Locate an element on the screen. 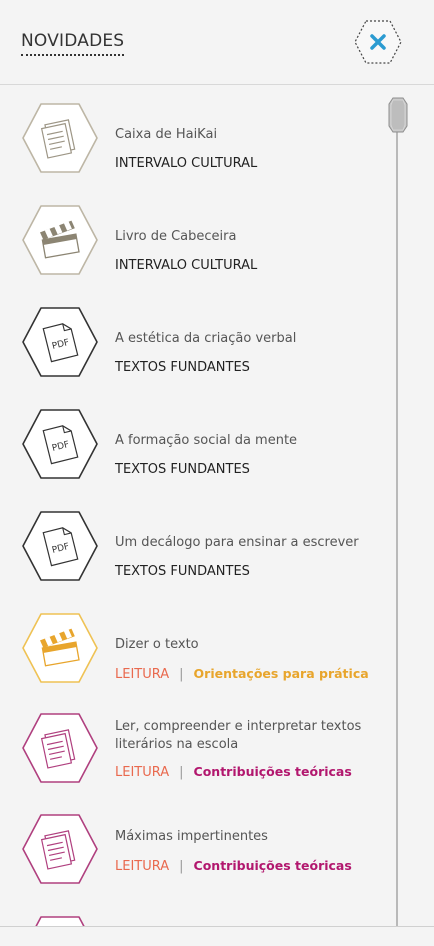 The image size is (434, 946). scrollbar-track is located at coordinates (397, 515).